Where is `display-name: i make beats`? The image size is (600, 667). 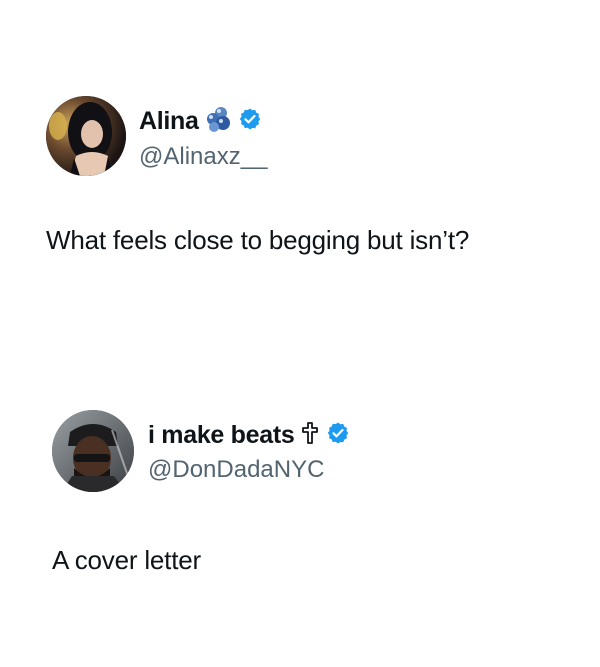 display-name: i make beats is located at coordinates (221, 435).